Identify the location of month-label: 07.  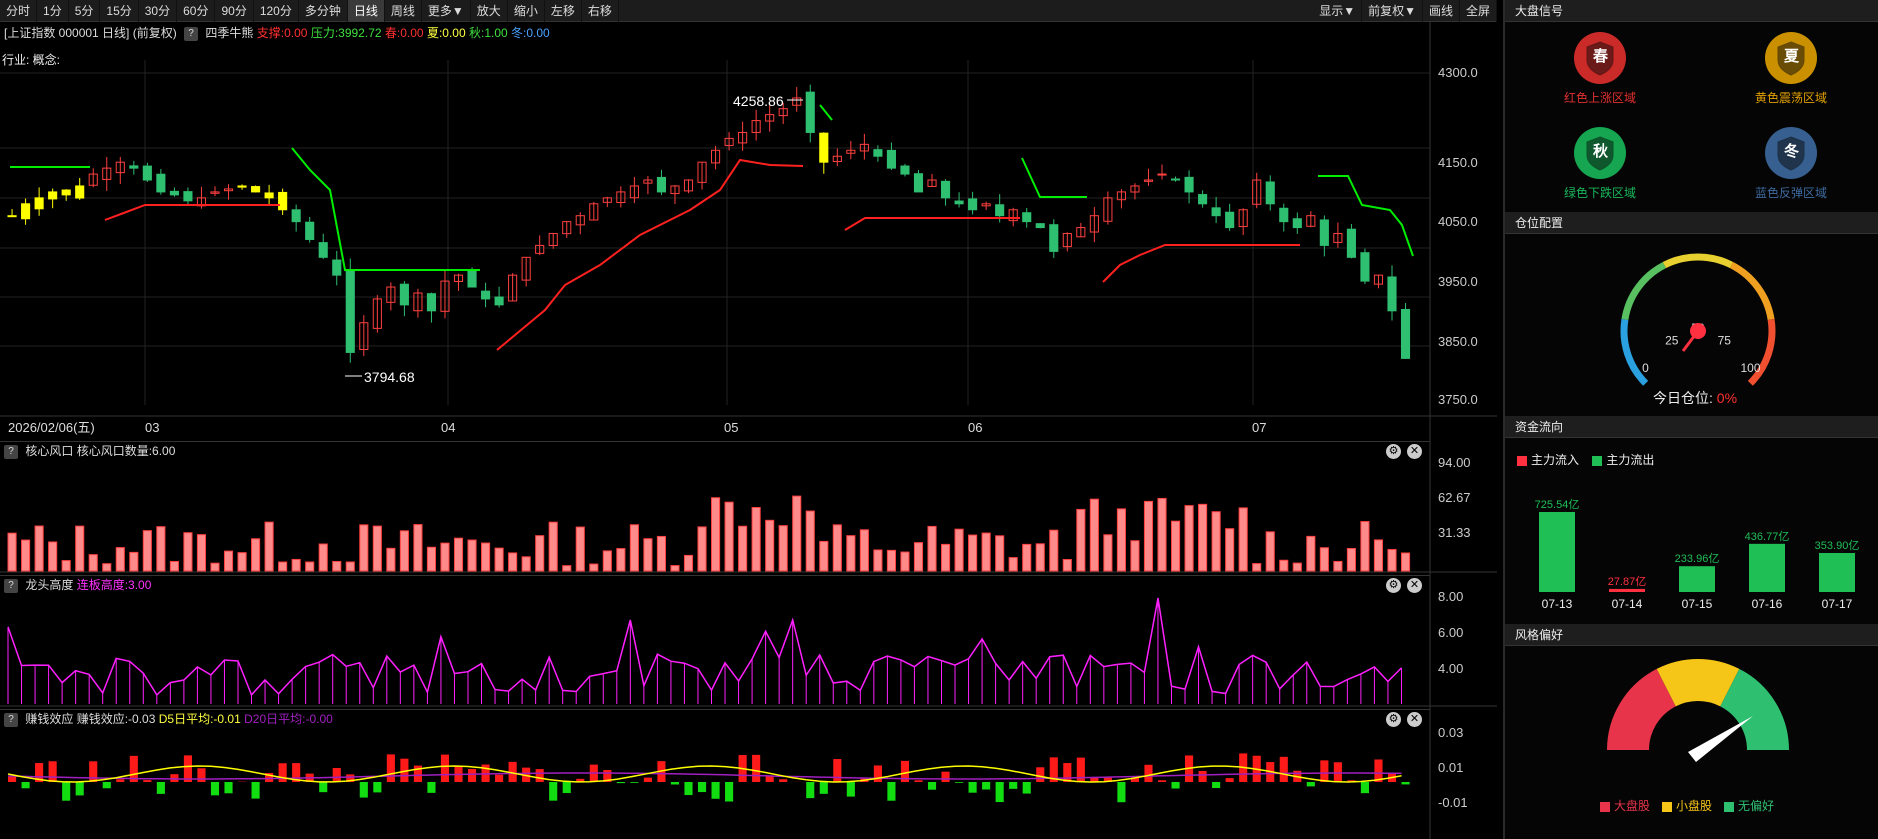
(1259, 427).